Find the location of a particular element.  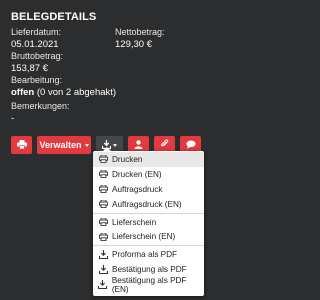

menu-item-lieferschein: Lieferschein is located at coordinates (148, 222).